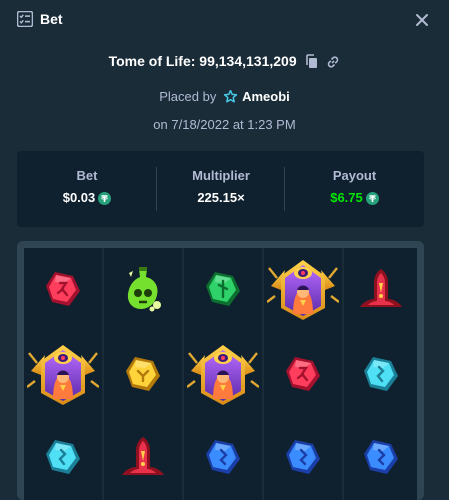 Image resolution: width=449 pixels, height=500 pixels. I want to click on copy-icon, so click(312, 63).